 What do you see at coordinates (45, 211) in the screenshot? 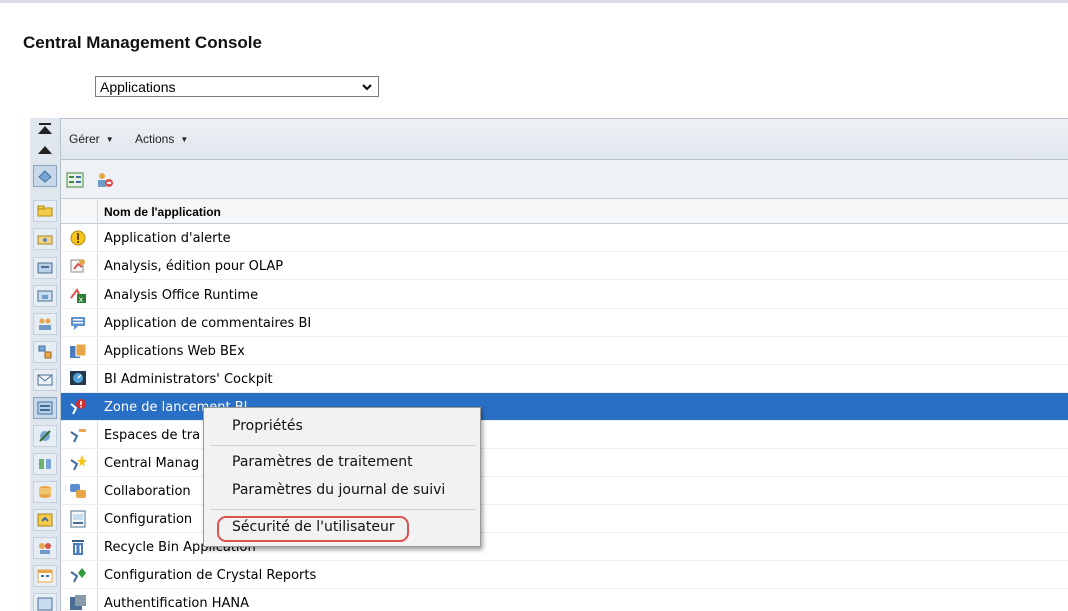
I see `nav-folder-icon` at bounding box center [45, 211].